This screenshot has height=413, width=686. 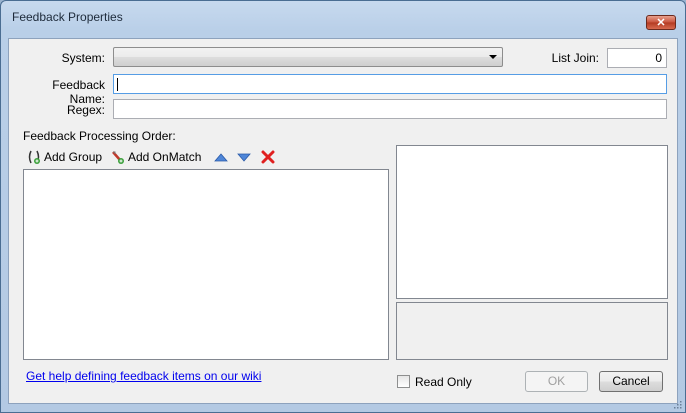 I want to click on read-only-label: Read Only, so click(x=443, y=382).